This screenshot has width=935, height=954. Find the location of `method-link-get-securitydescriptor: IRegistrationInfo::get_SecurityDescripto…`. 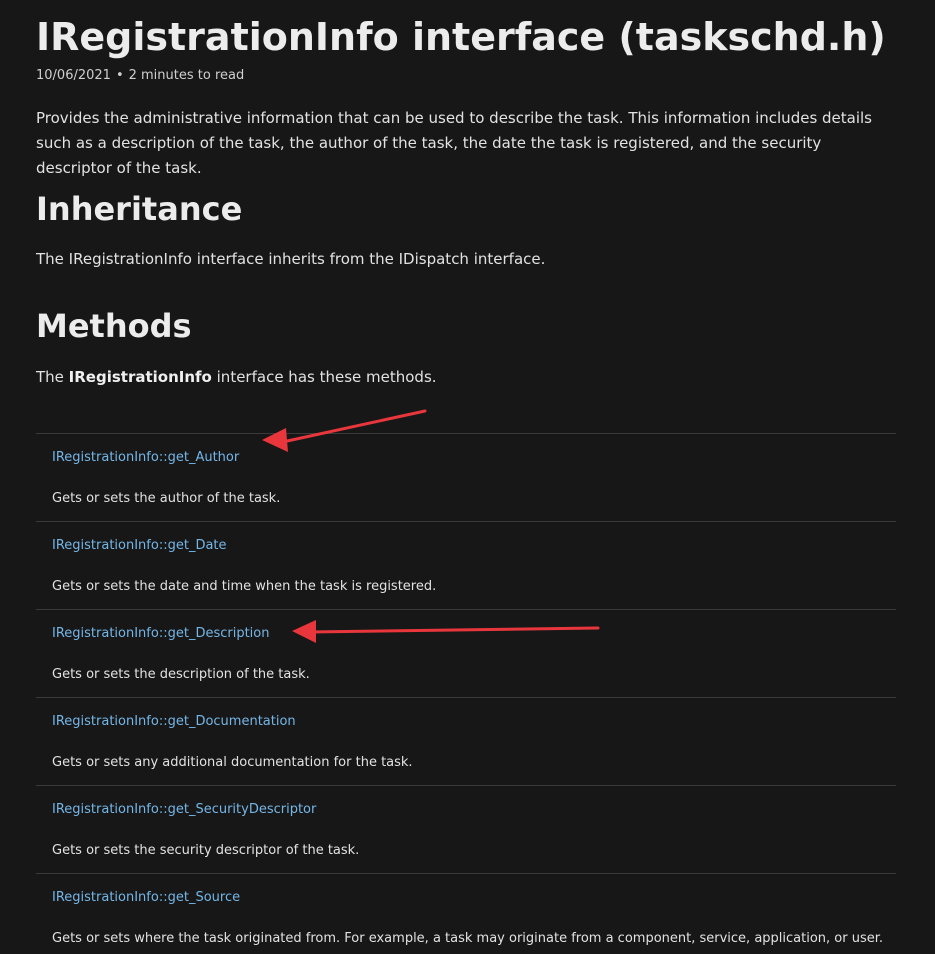

method-link-get-securitydescriptor: IRegistrationInfo::get_SecurityDescripto… is located at coordinates (184, 809).